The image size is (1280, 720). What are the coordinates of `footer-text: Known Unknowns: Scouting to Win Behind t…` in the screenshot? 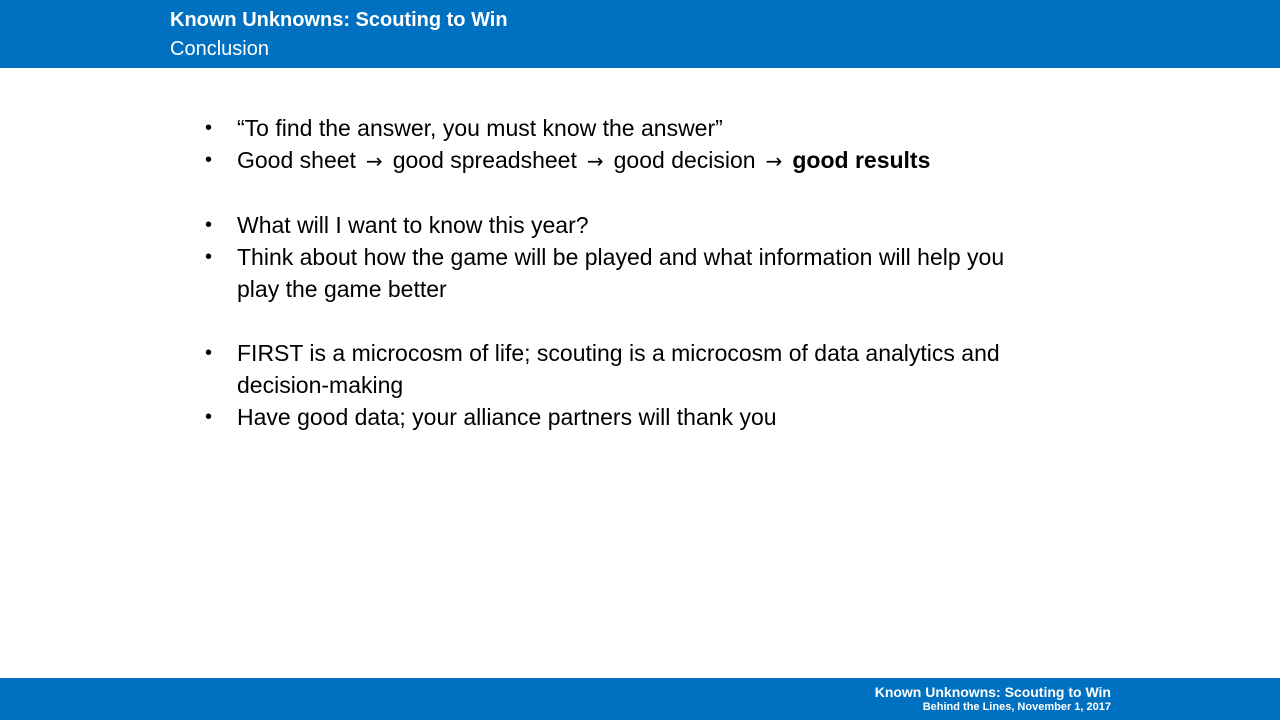 It's located at (993, 699).